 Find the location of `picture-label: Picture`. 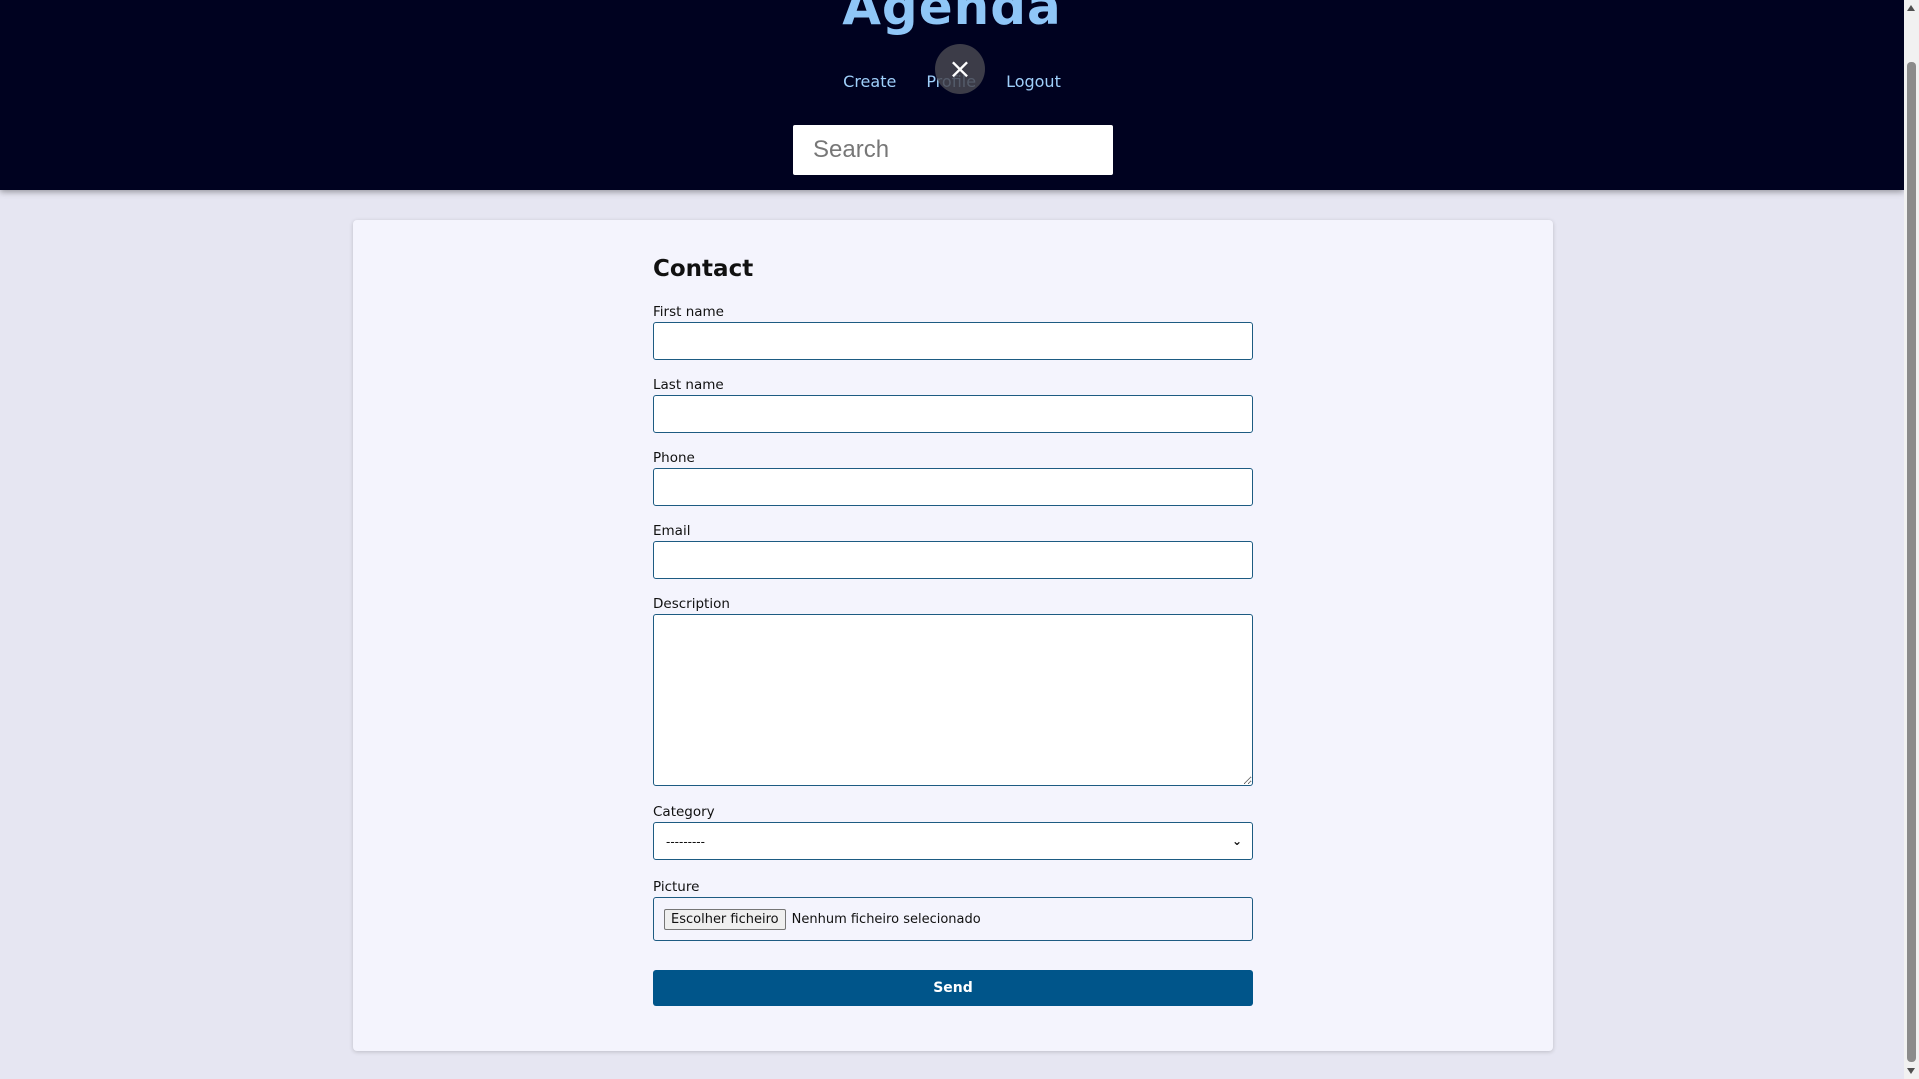

picture-label: Picture is located at coordinates (676, 887).